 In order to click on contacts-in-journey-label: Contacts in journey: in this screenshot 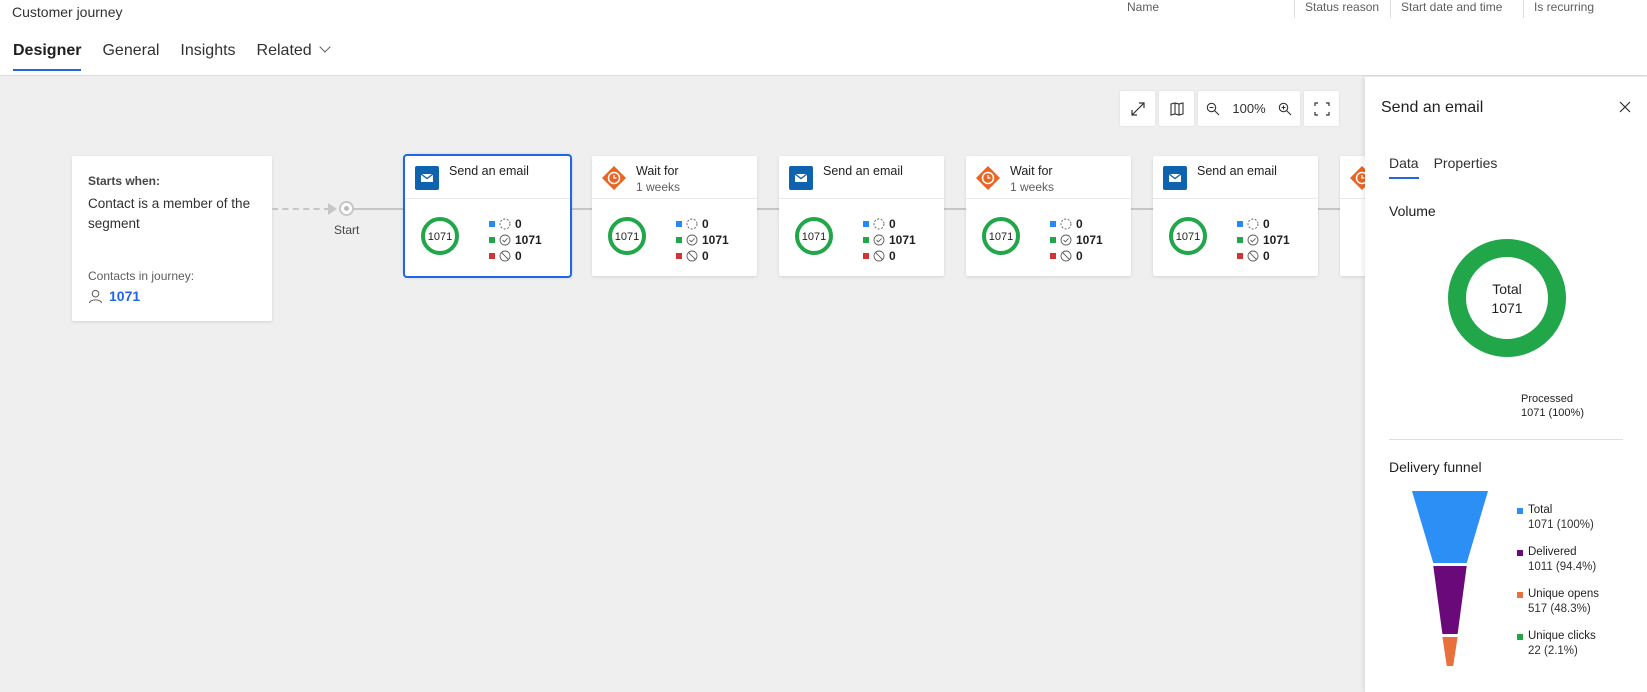, I will do `click(141, 276)`.